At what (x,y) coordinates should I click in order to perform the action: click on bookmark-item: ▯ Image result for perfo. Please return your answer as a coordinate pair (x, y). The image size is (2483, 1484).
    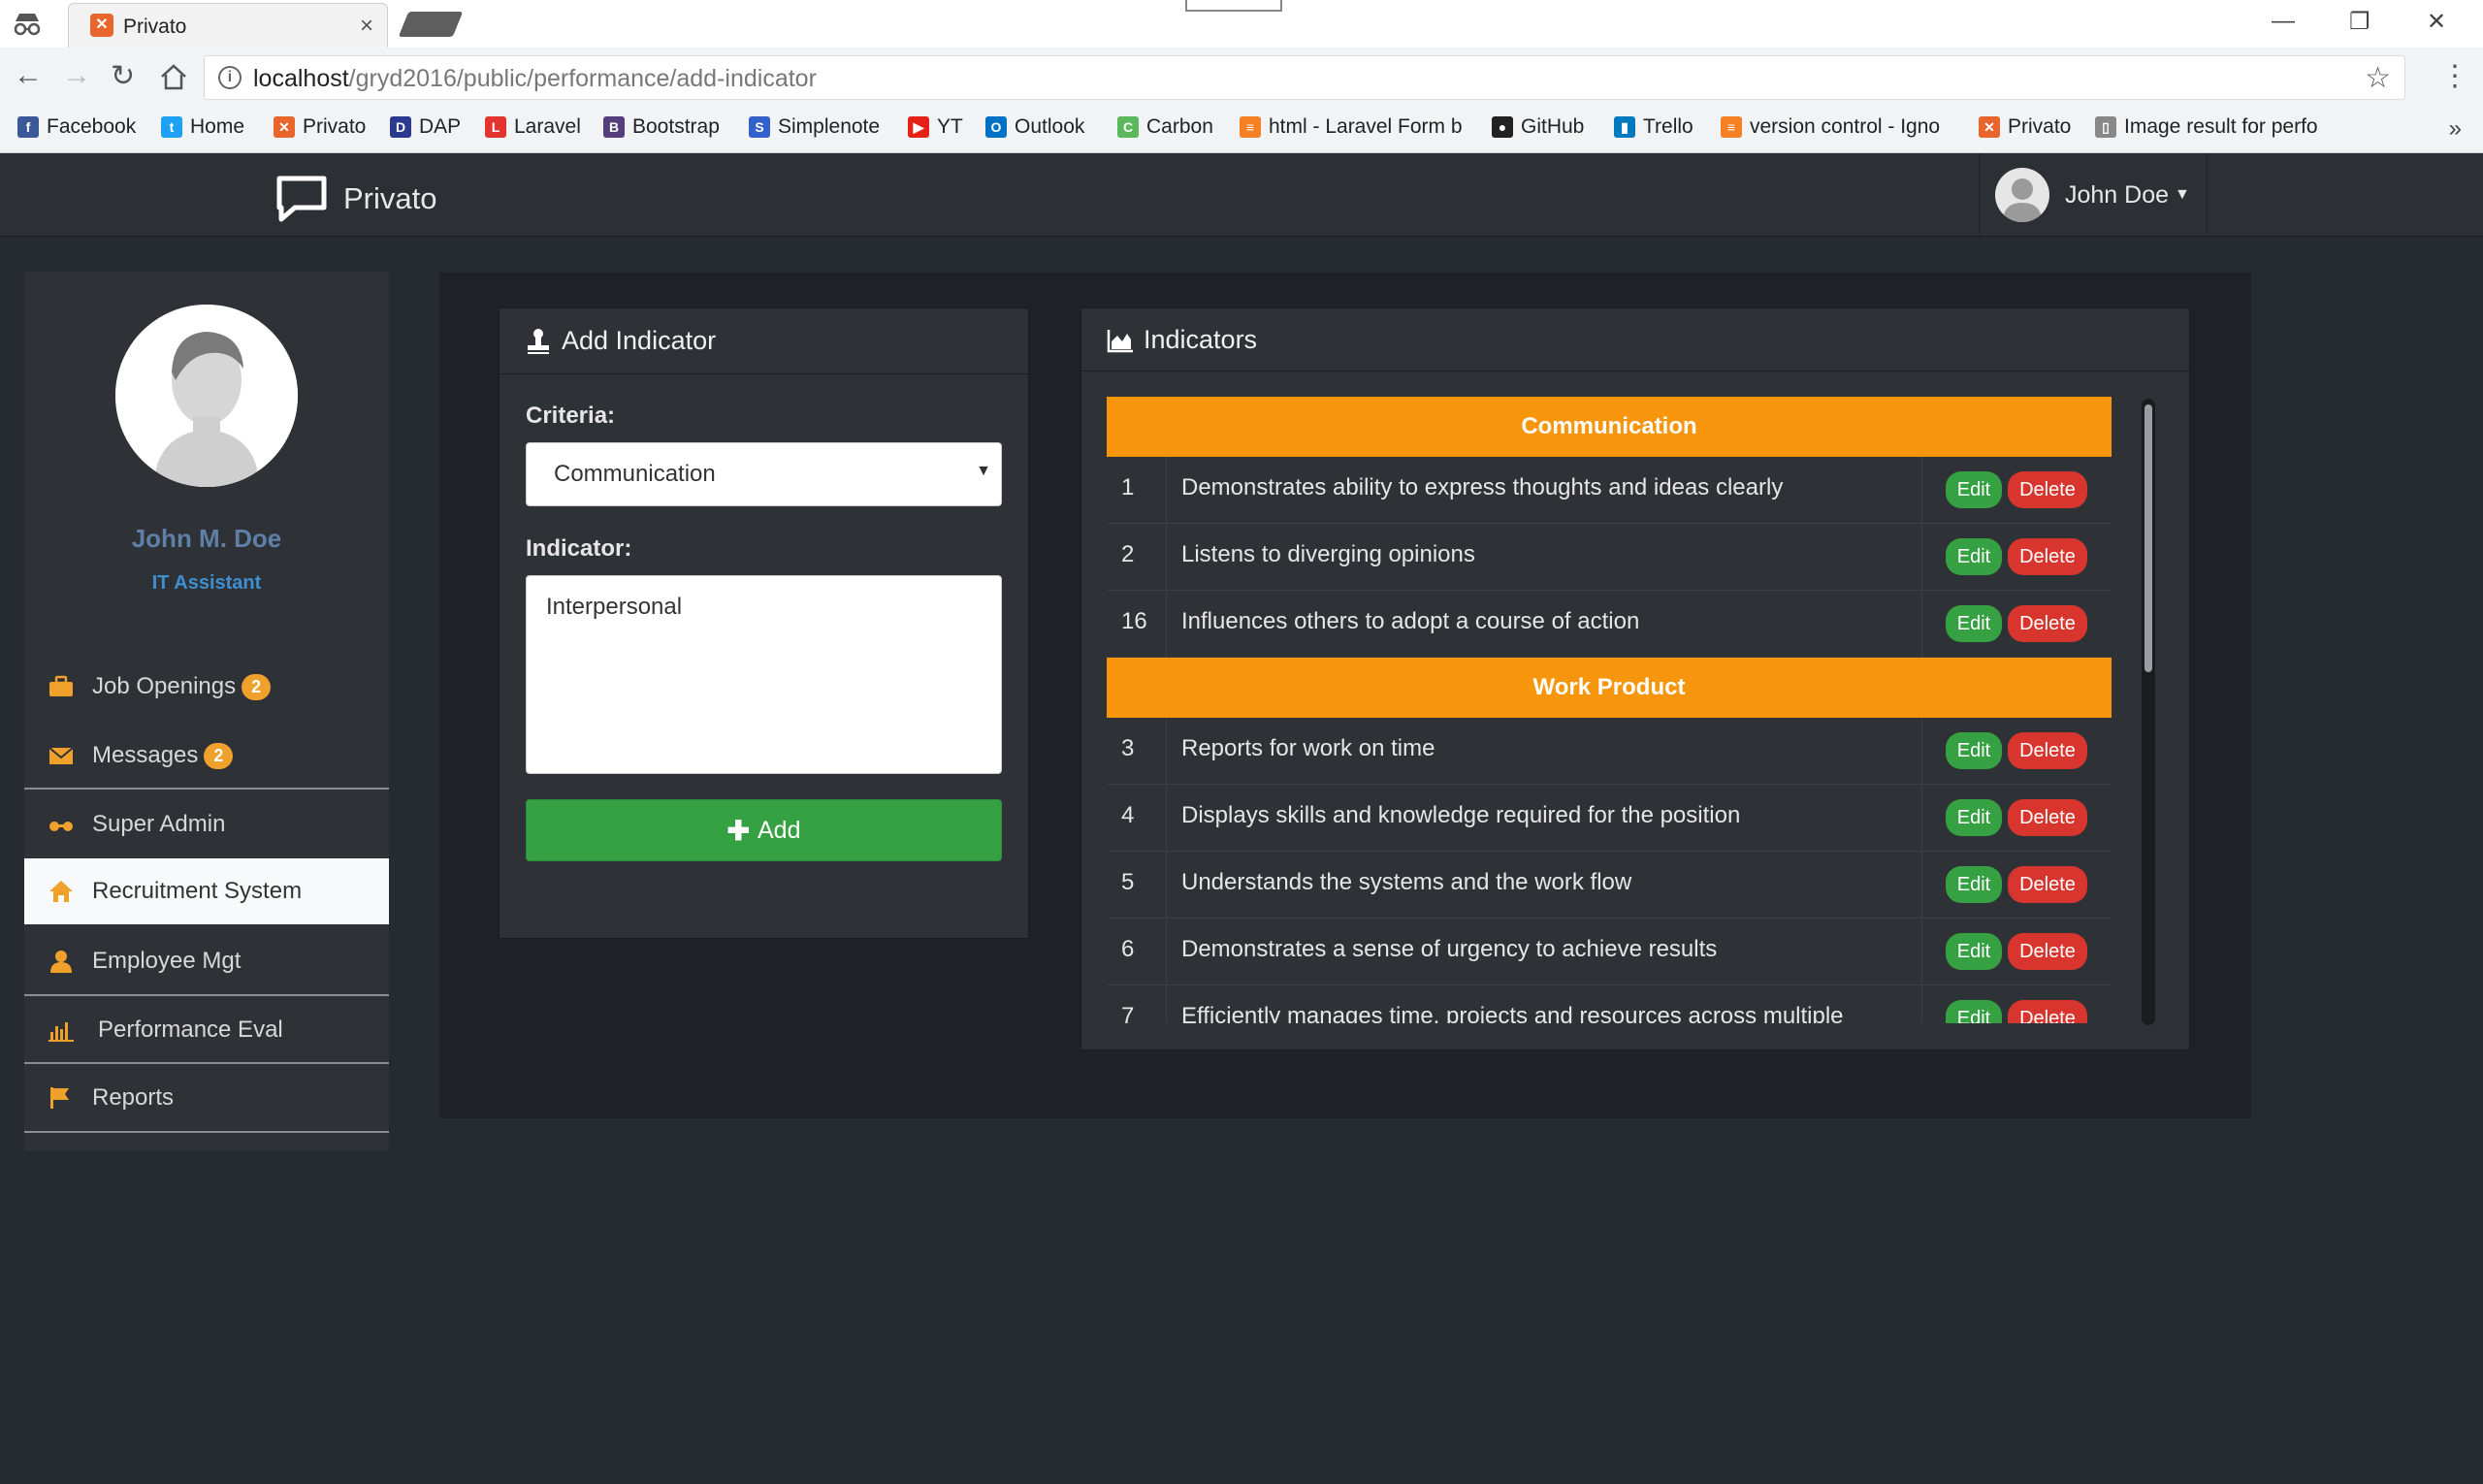
    Looking at the image, I should click on (2206, 127).